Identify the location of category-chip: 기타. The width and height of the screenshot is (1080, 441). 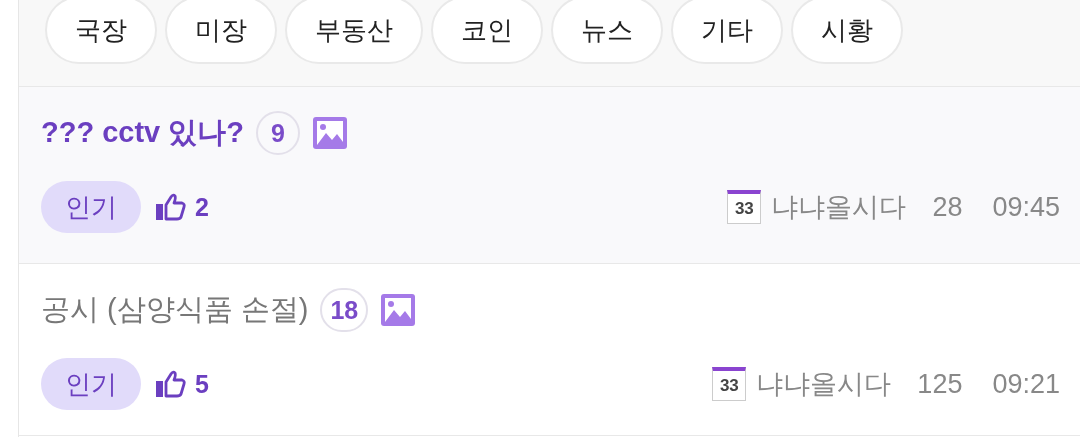
(727, 32).